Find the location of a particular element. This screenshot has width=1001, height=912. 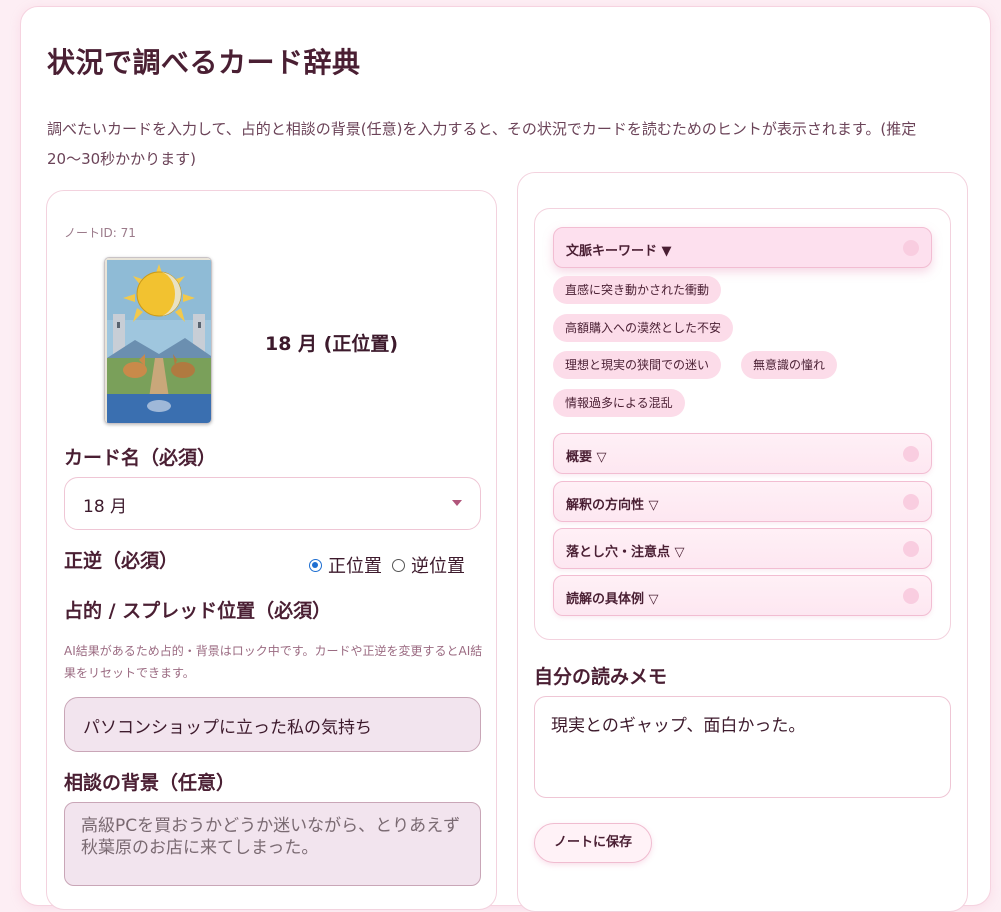

question-label: 占的 / スプレッド位置（必須） is located at coordinates (198, 611).